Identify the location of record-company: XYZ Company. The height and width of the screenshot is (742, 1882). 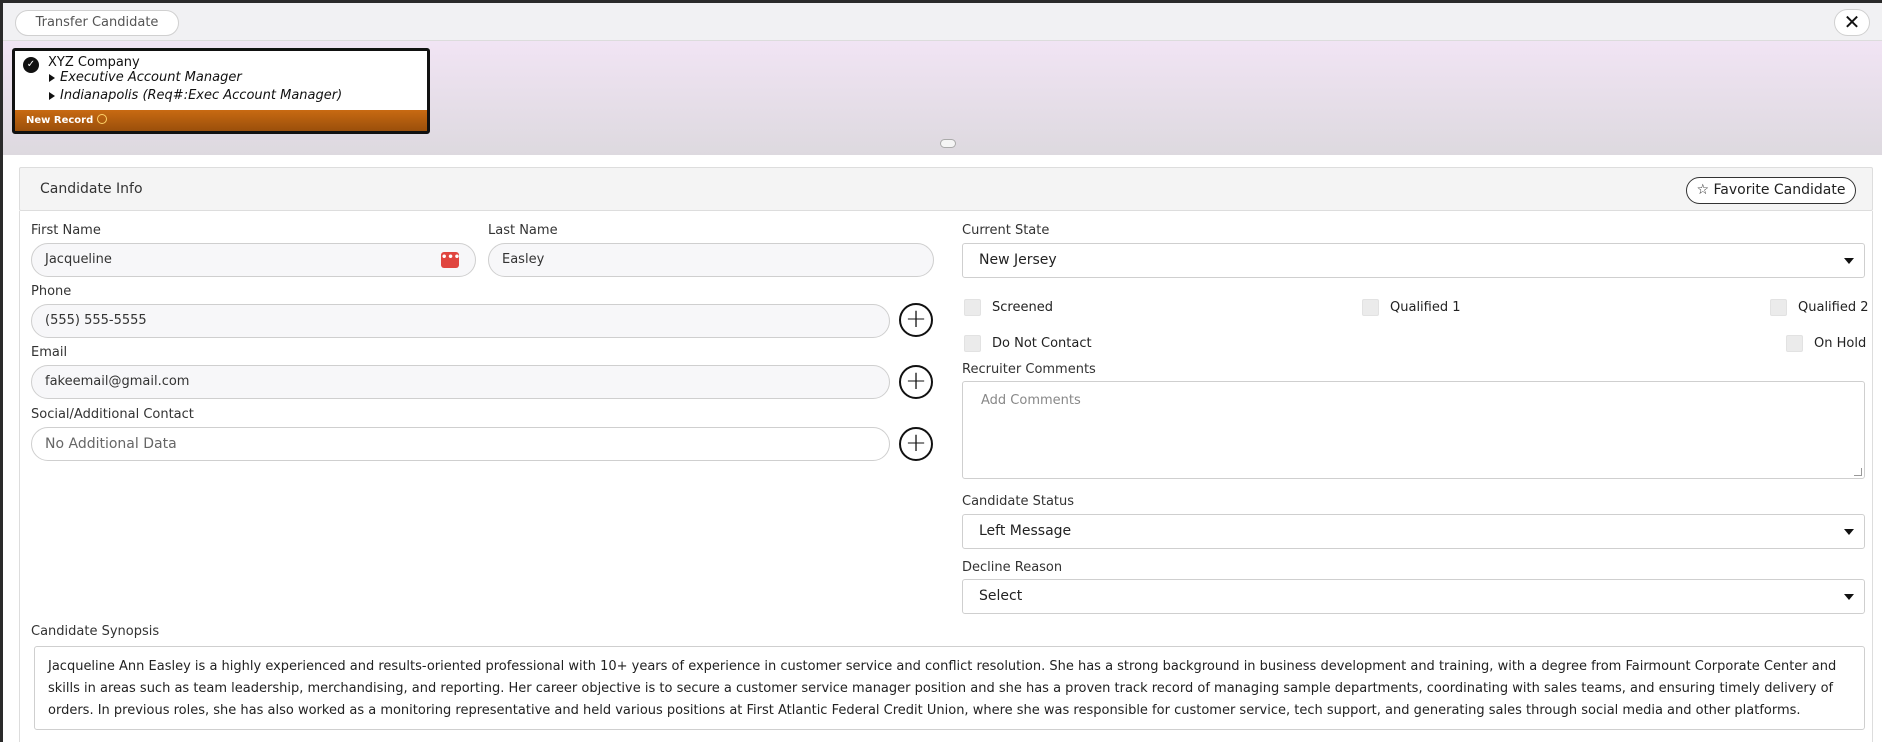
(94, 62).